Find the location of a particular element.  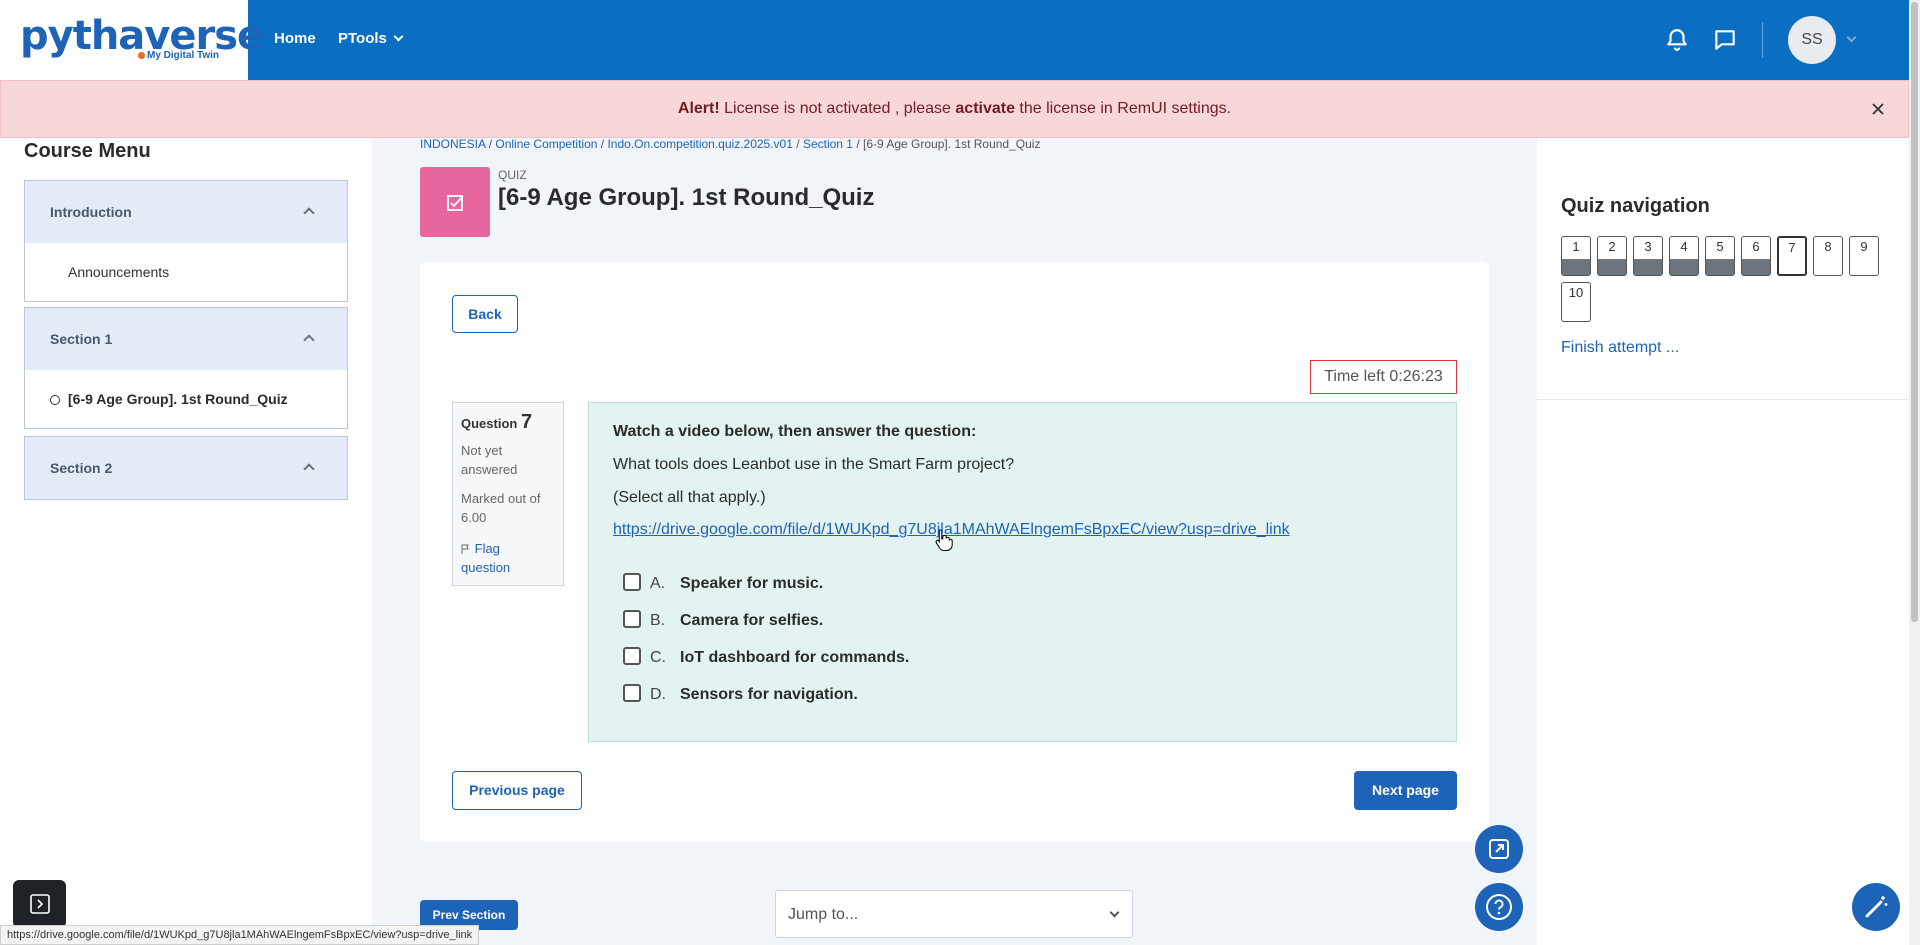

breadcrumb-item: INDONESIA is located at coordinates (452, 144).